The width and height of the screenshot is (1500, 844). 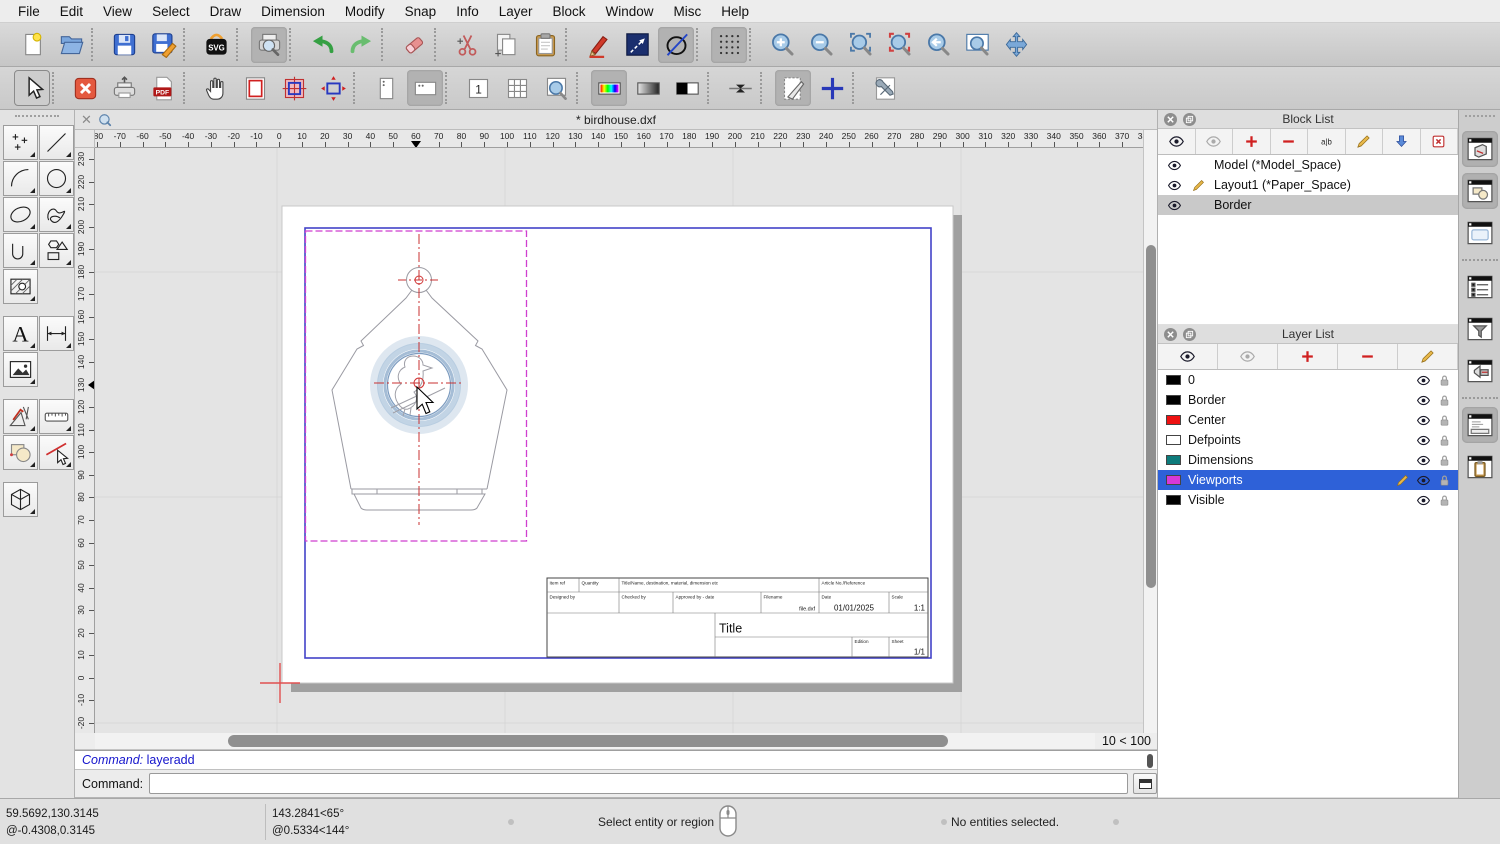 I want to click on block-add-button, so click(x=1252, y=141).